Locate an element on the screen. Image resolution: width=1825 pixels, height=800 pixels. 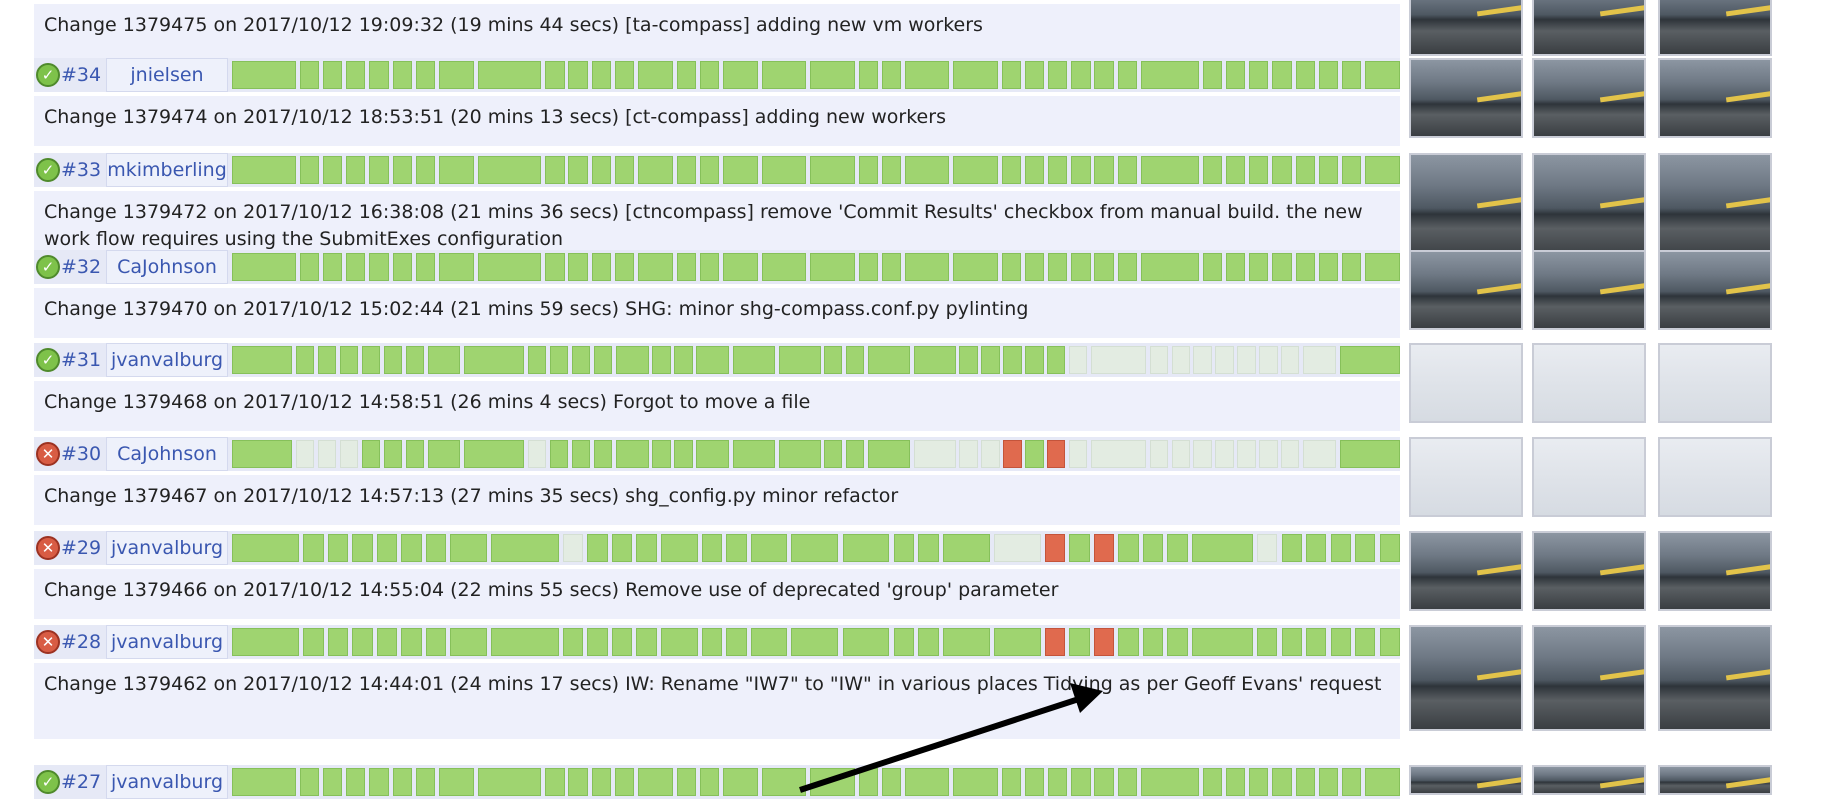
arrow-shaft is located at coordinates (942, 743).